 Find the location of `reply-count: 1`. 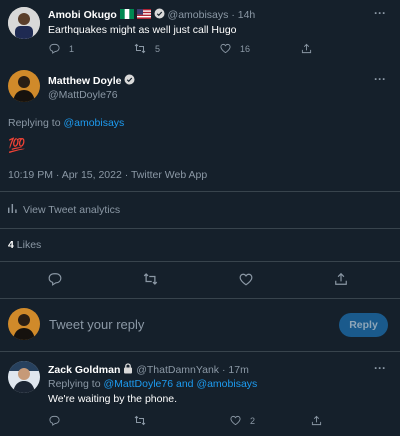

reply-count: 1 is located at coordinates (72, 48).